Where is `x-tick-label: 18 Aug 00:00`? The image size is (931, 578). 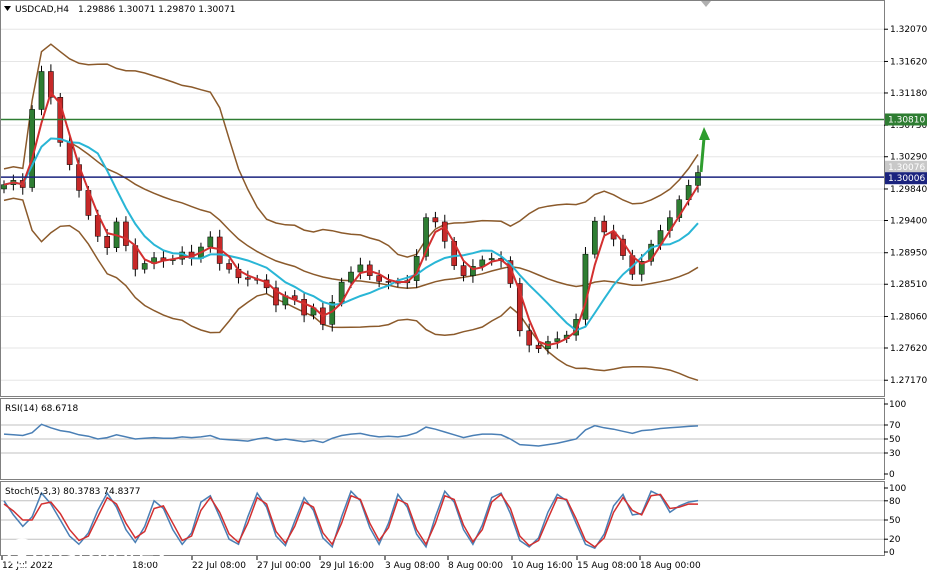
x-tick-label: 18 Aug 00:00 is located at coordinates (670, 566).